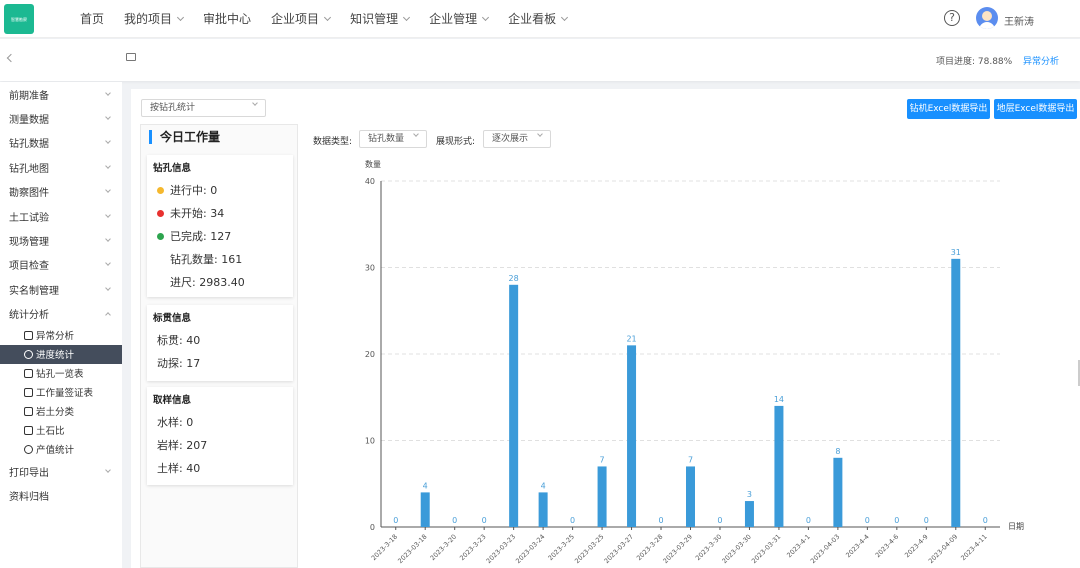  What do you see at coordinates (370, 268) in the screenshot?
I see `y-tick-label: 30` at bounding box center [370, 268].